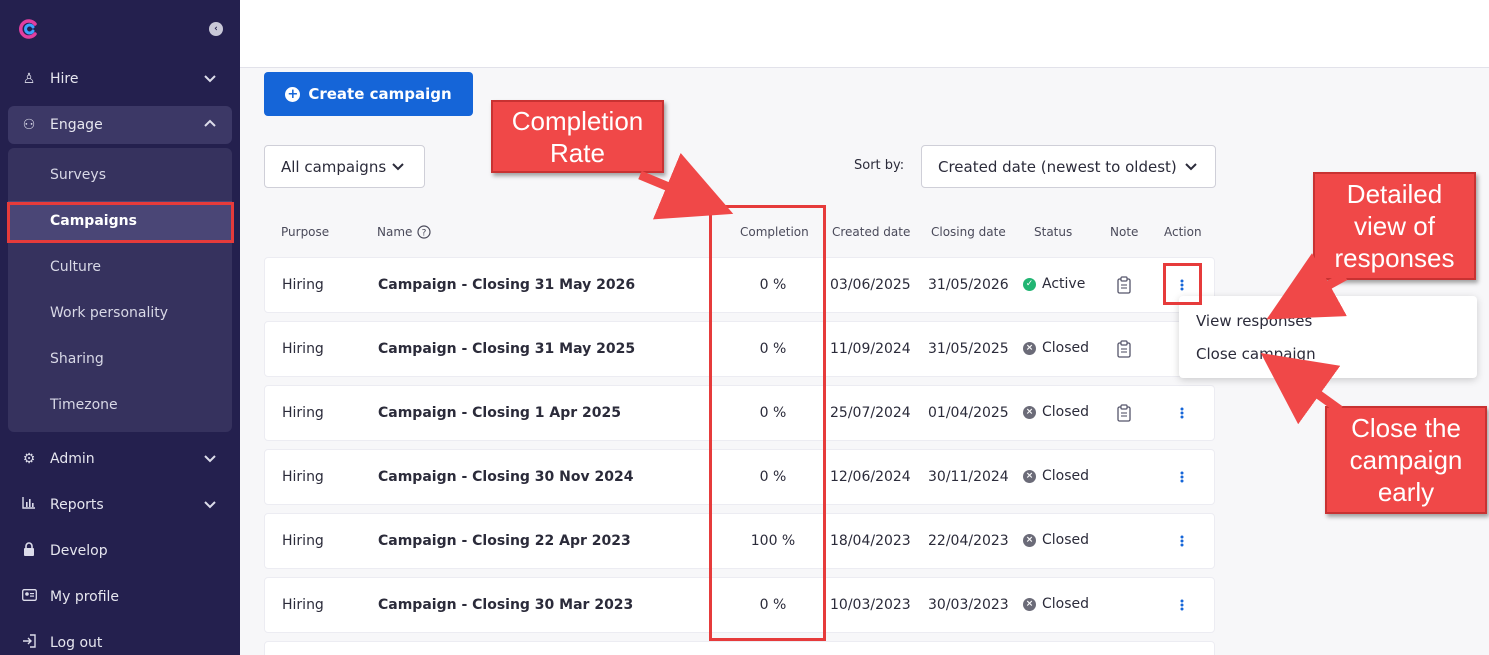  I want to click on sidebar-item-label: Surveys, so click(78, 175).